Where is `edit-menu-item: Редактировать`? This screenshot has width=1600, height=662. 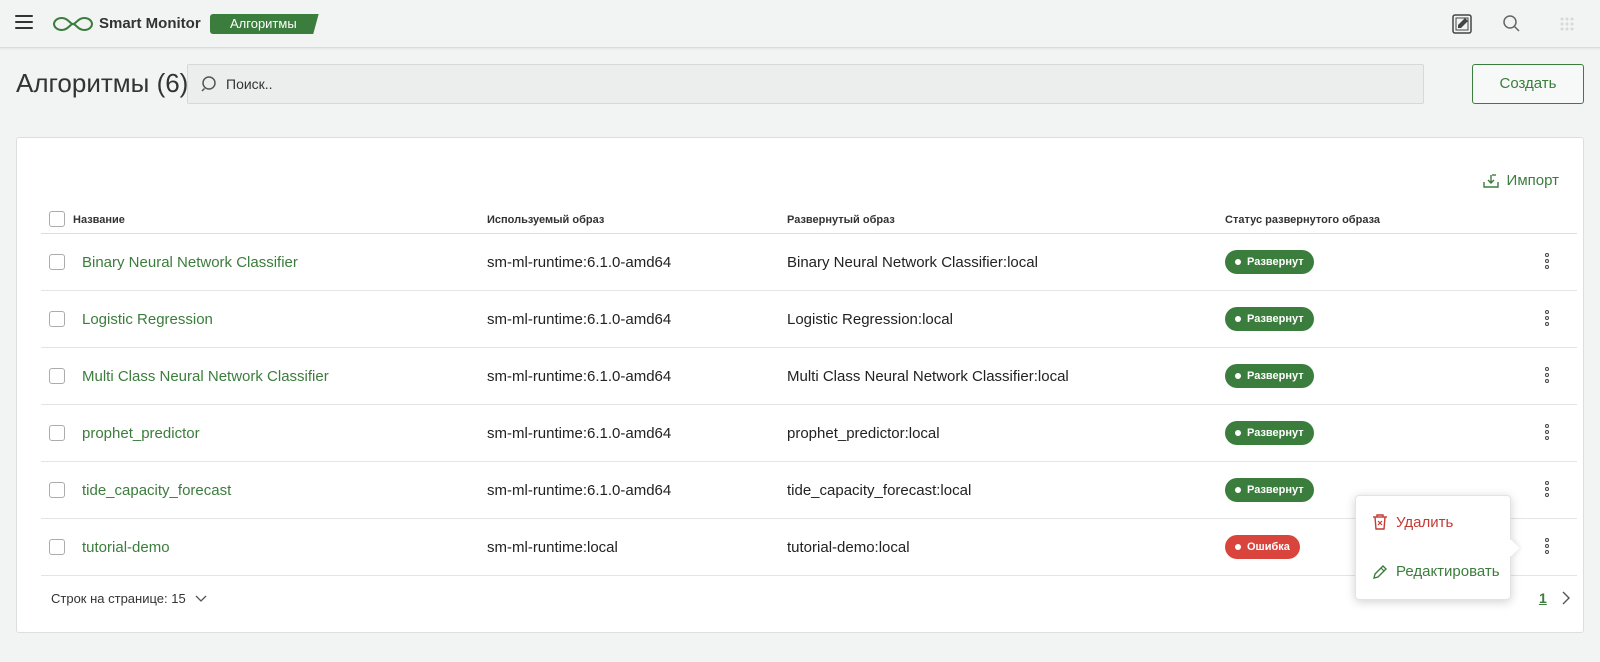
edit-menu-item: Редактировать is located at coordinates (1436, 571).